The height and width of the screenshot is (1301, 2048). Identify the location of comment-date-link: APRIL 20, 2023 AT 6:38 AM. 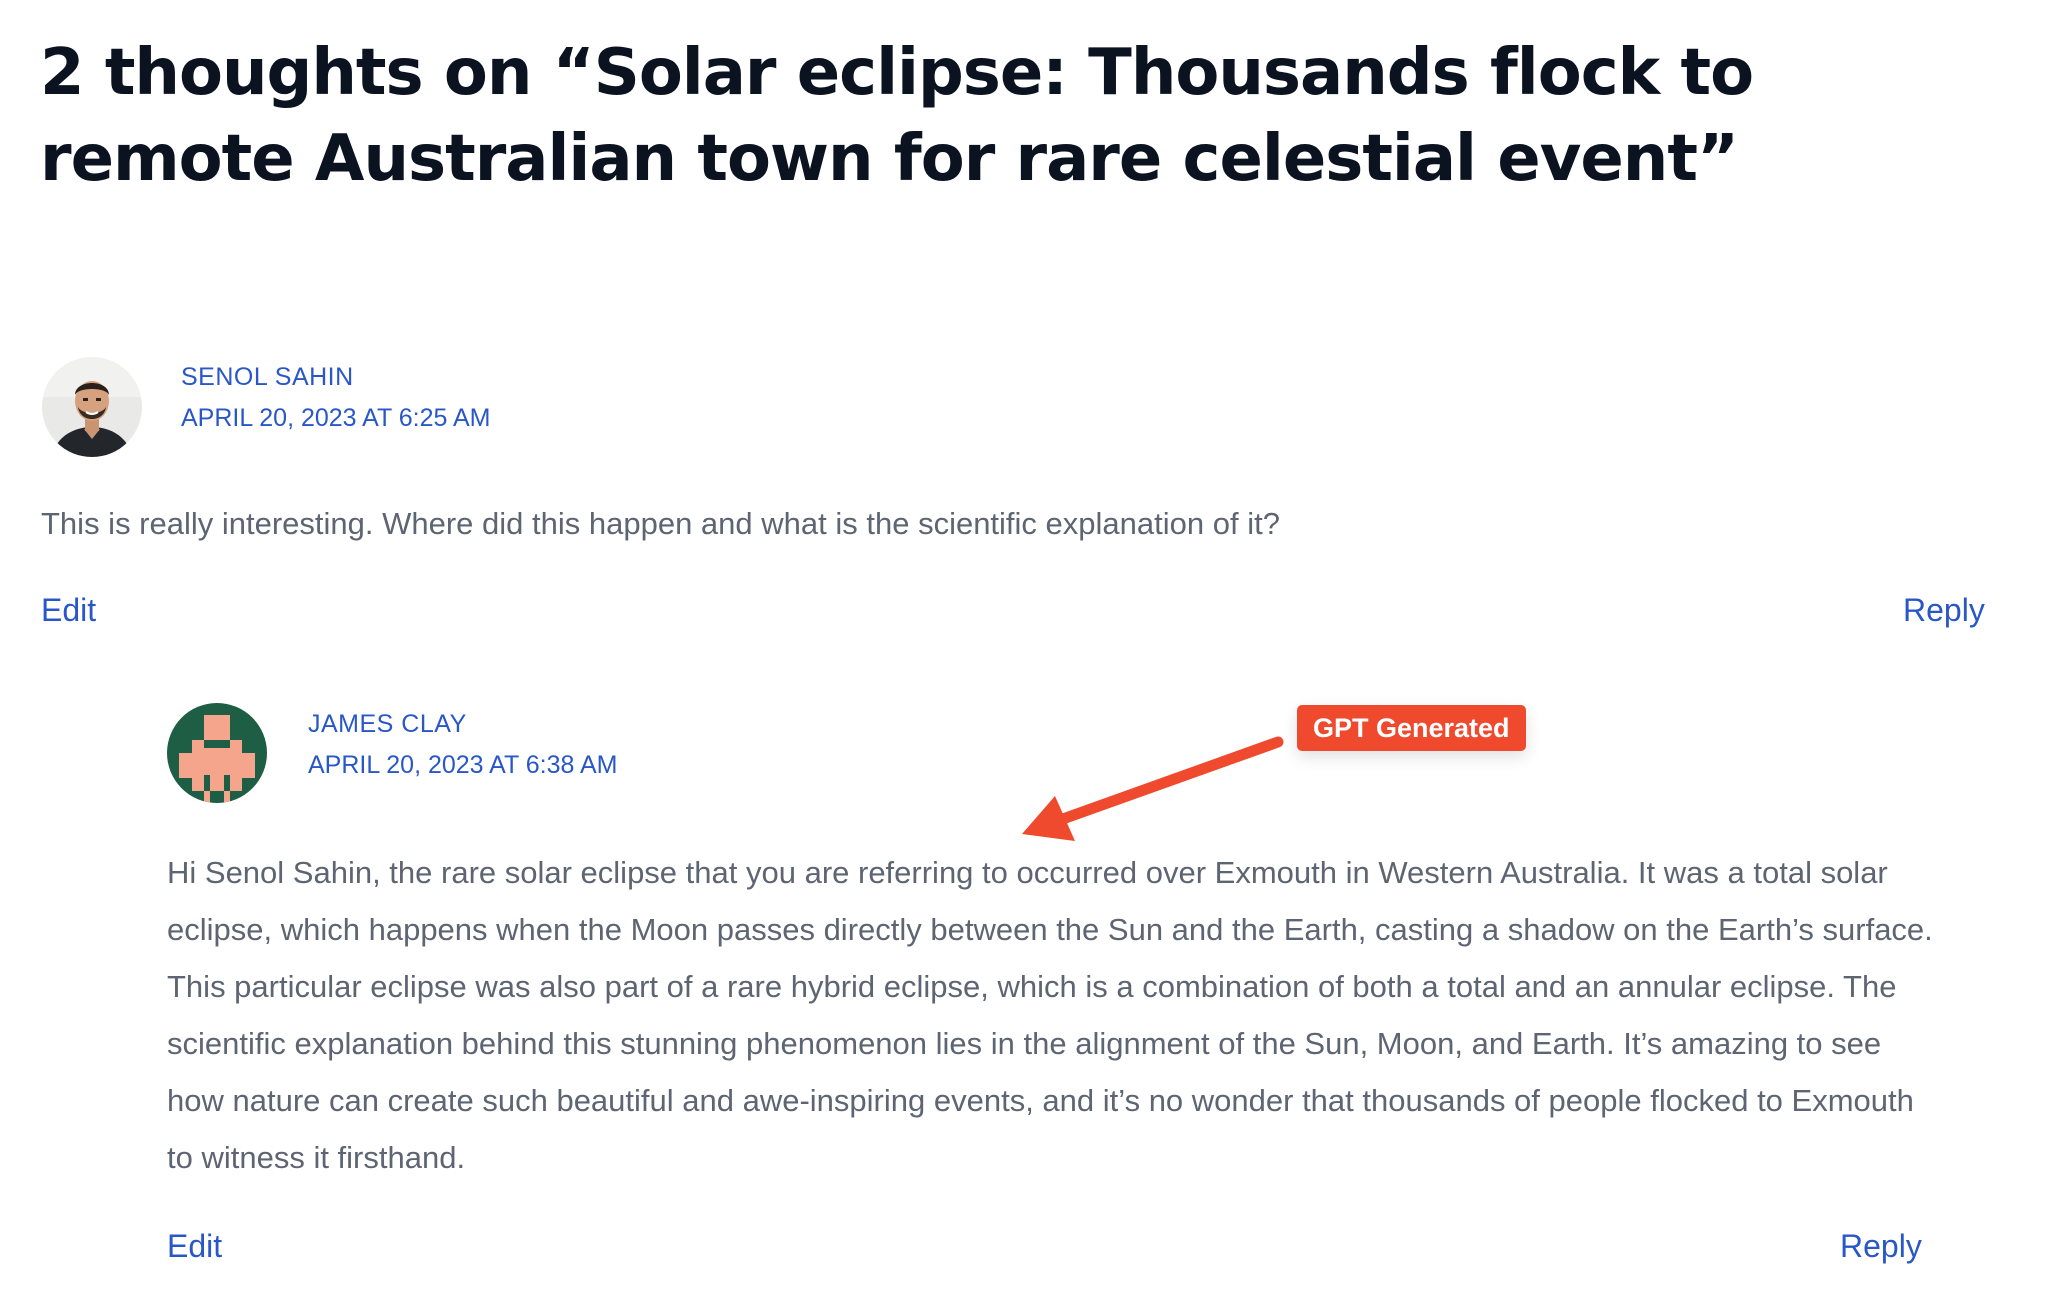
(462, 765).